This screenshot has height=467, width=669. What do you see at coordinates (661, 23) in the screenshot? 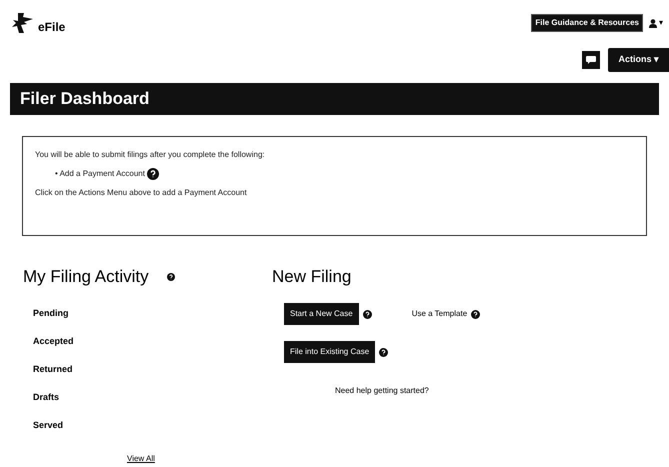
I see `user-menu-caret: ▾` at bounding box center [661, 23].